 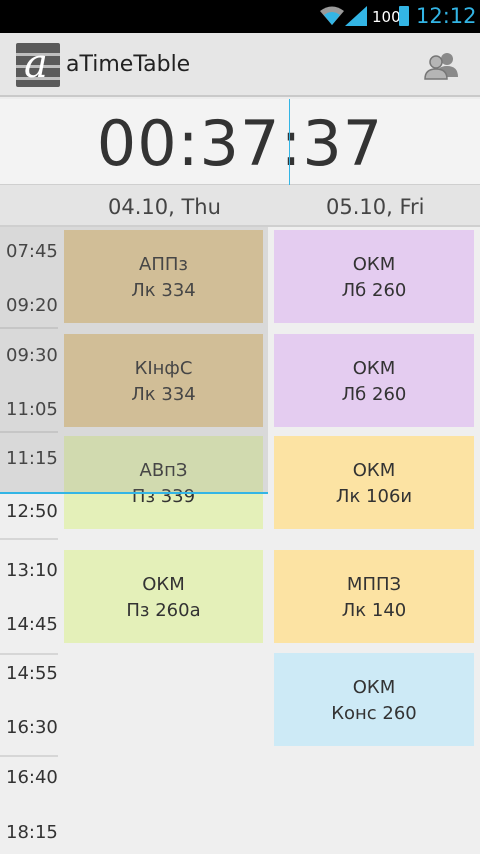 What do you see at coordinates (128, 64) in the screenshot?
I see `app-title: aTimeTable` at bounding box center [128, 64].